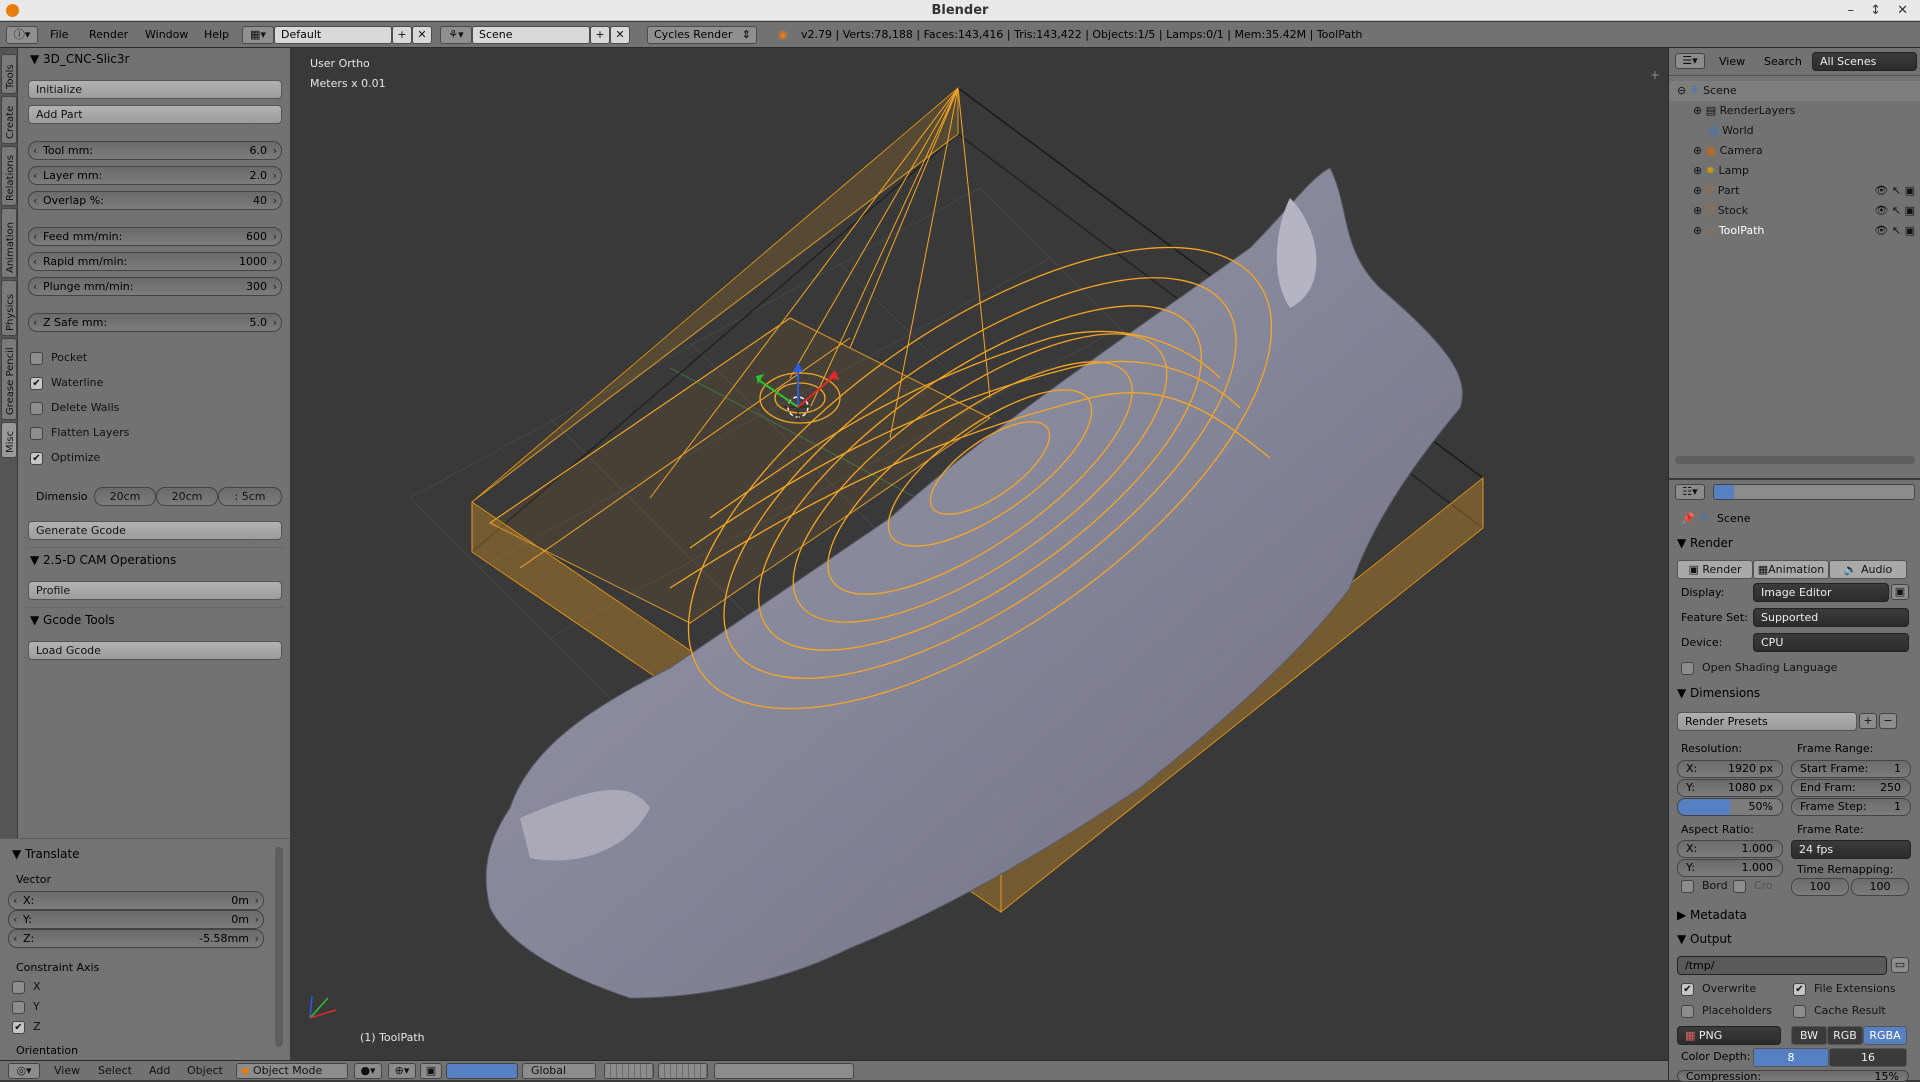  I want to click on metadata-panel-header: ▶ Metadata, so click(1712, 915).